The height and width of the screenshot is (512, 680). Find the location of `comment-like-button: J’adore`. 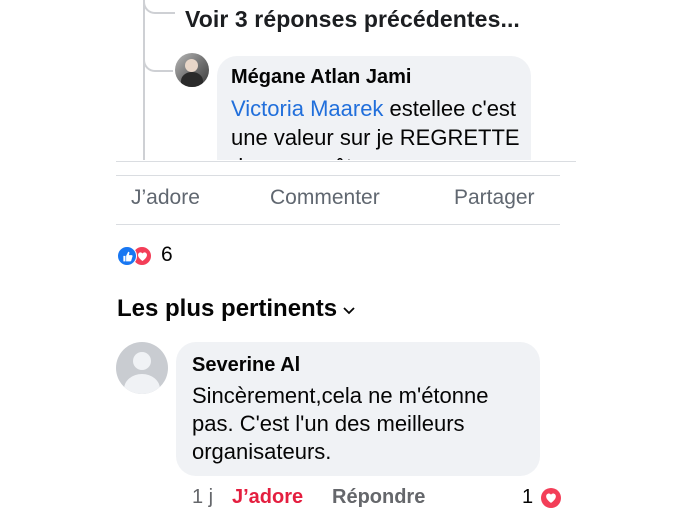

comment-like-button: J’adore is located at coordinates (267, 497).